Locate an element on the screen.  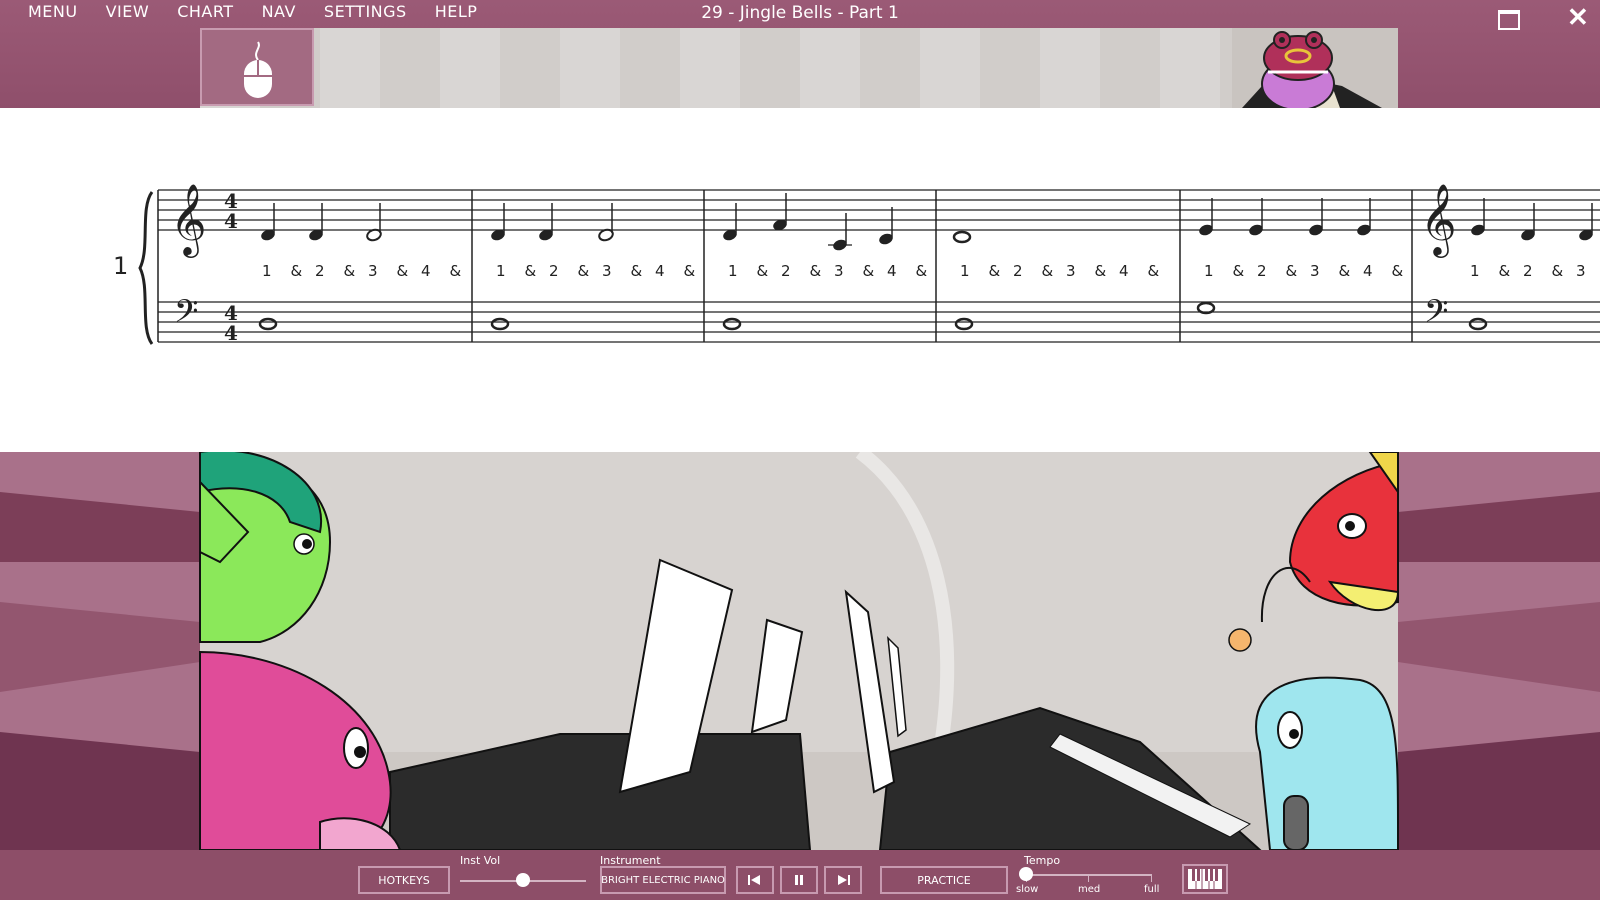
practice-button: PRACTICE is located at coordinates (944, 880).